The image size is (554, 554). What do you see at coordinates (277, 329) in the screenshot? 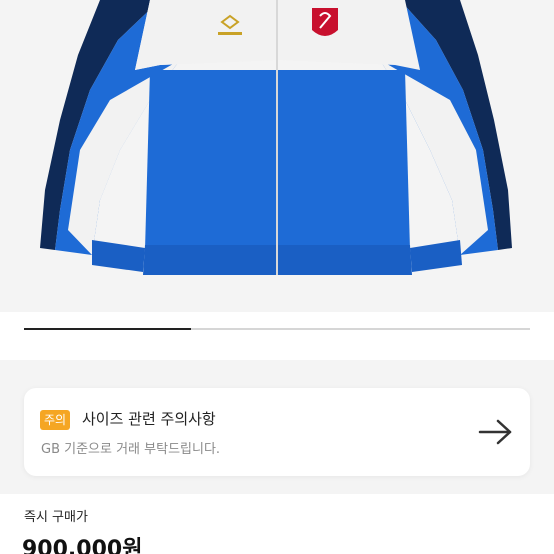
I see `carousel-indicator` at bounding box center [277, 329].